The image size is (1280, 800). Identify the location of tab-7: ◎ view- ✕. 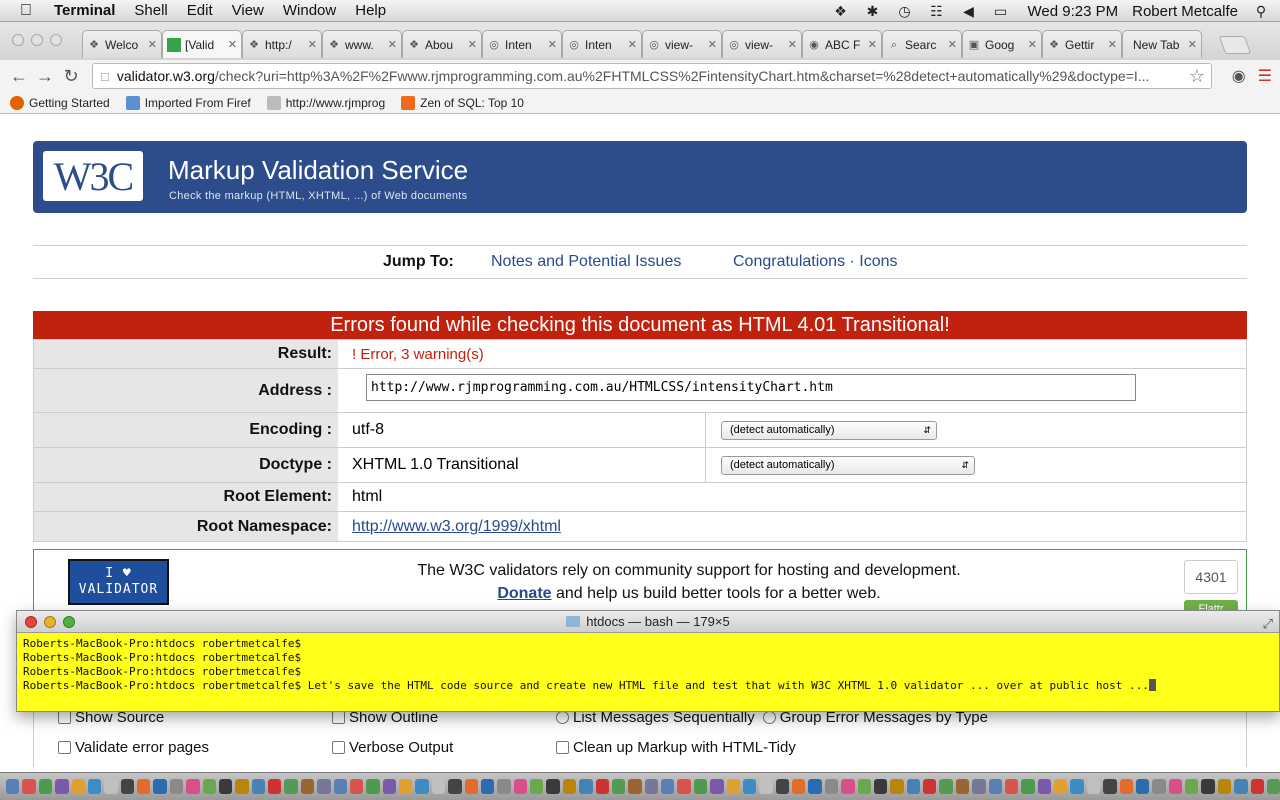
(682, 44).